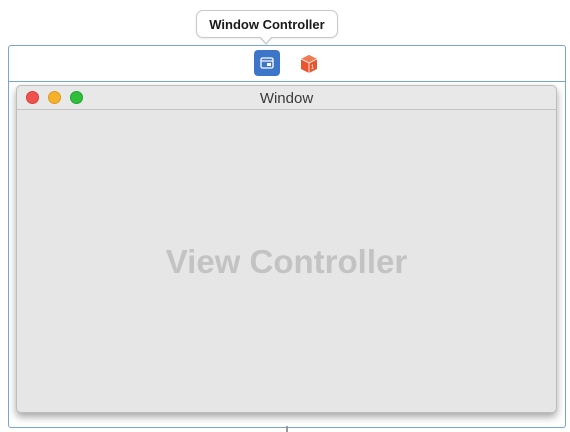 This screenshot has height=432, width=570. Describe the element at coordinates (286, 261) in the screenshot. I see `view-controller-label: View Controller` at that location.